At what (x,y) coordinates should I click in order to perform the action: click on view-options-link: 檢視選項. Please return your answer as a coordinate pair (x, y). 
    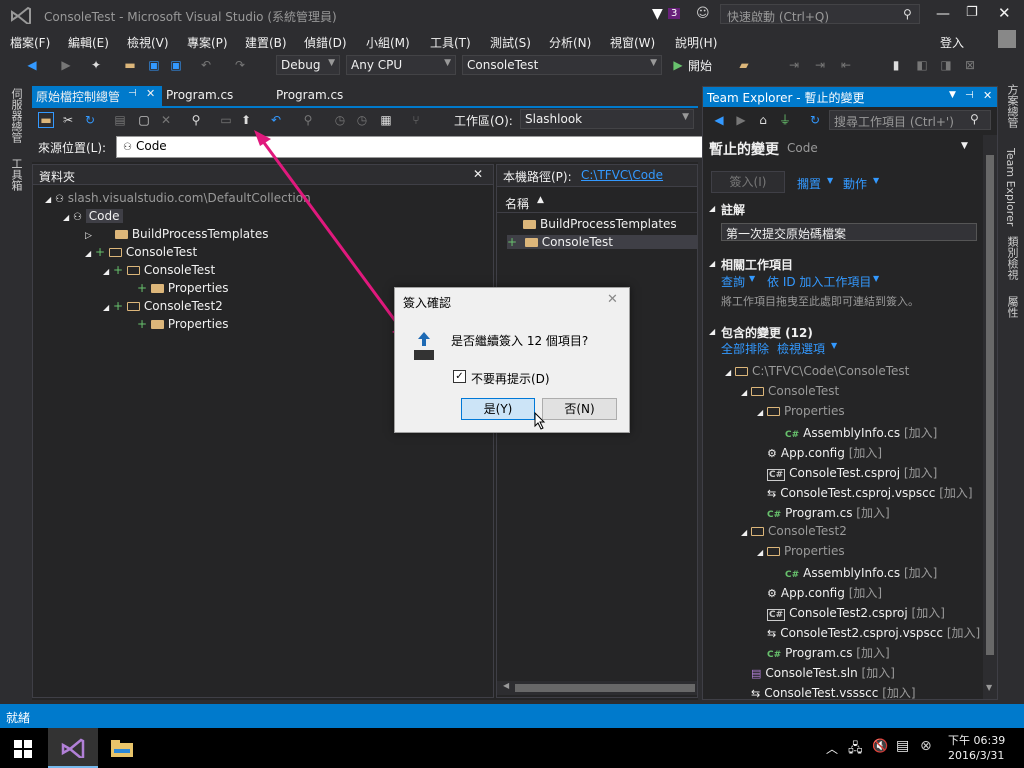
    Looking at the image, I should click on (801, 348).